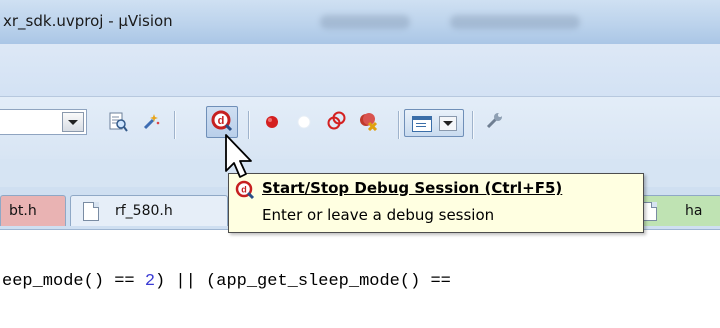  I want to click on title-bar: xr_sdk.uvproj - µVision, so click(360, 22).